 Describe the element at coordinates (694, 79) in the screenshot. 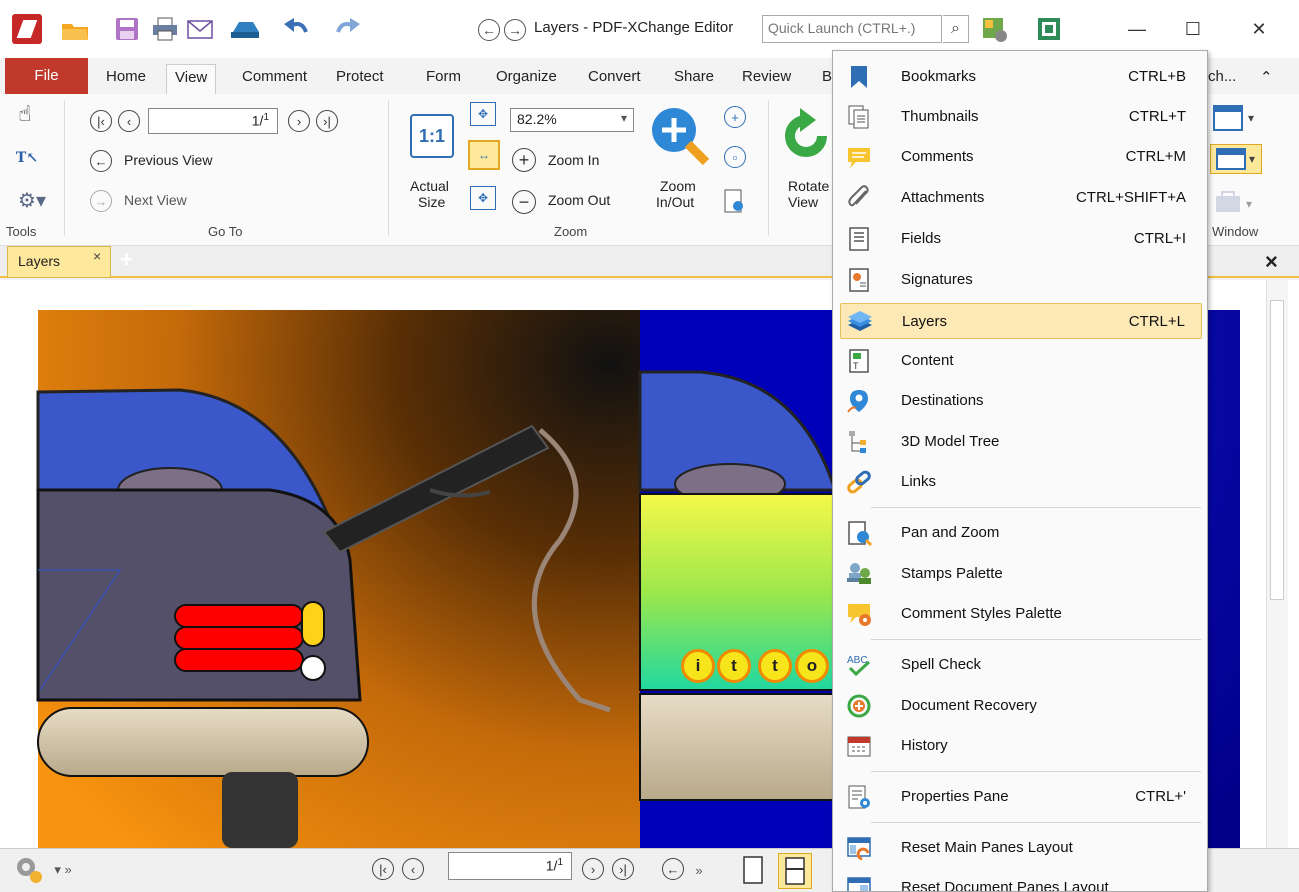

I see `tab-share: Share` at that location.